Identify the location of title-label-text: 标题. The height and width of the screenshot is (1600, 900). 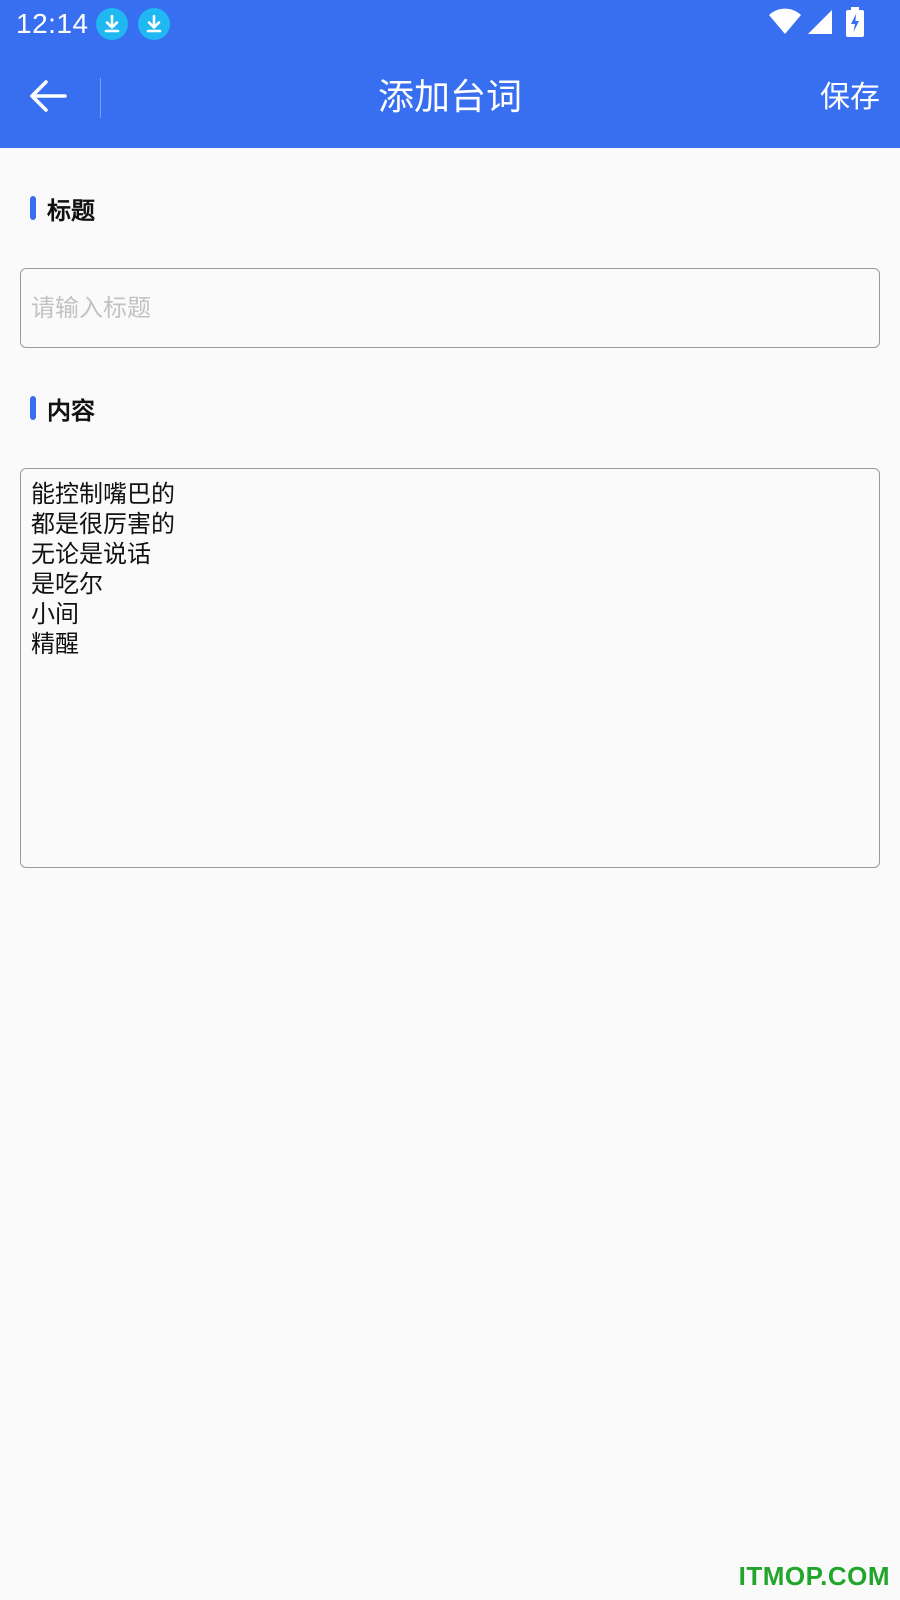
(71, 210).